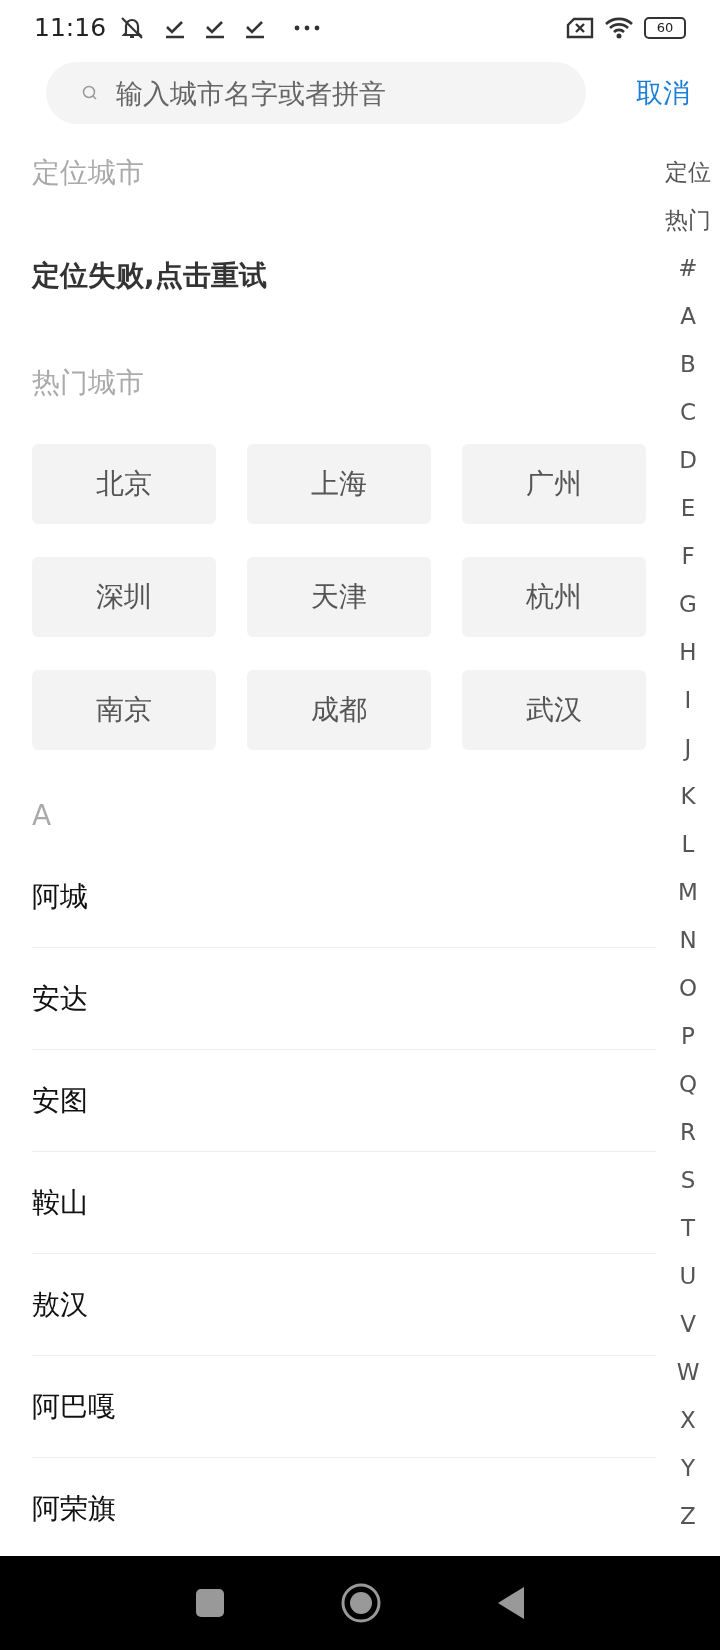  What do you see at coordinates (688, 556) in the screenshot?
I see `index-letter: F` at bounding box center [688, 556].